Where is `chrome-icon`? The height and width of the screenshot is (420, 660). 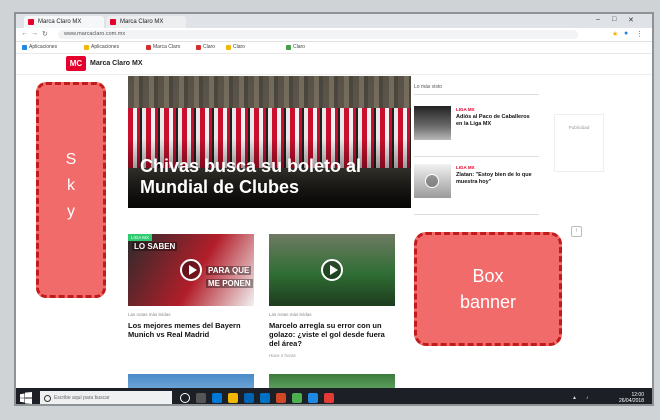 chrome-icon is located at coordinates (297, 398).